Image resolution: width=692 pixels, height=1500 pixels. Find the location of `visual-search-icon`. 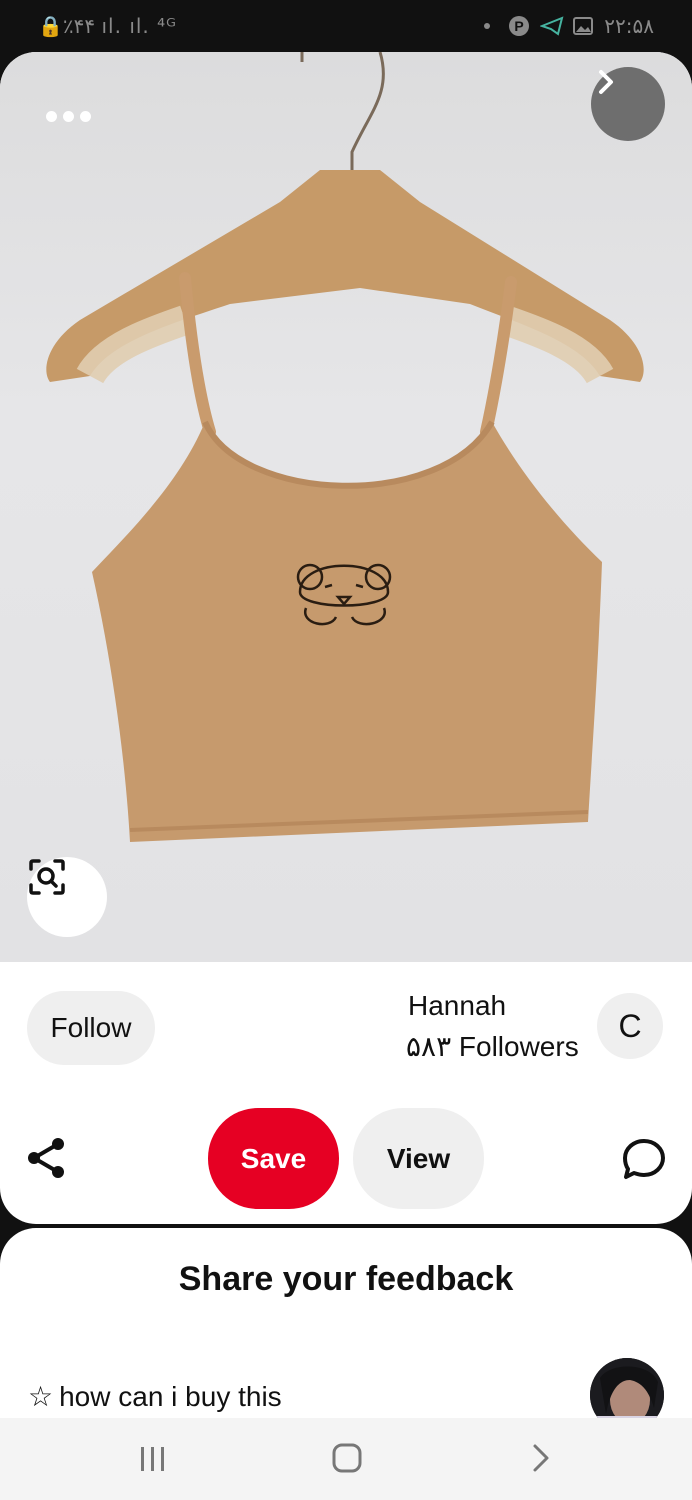

visual-search-icon is located at coordinates (47, 877).